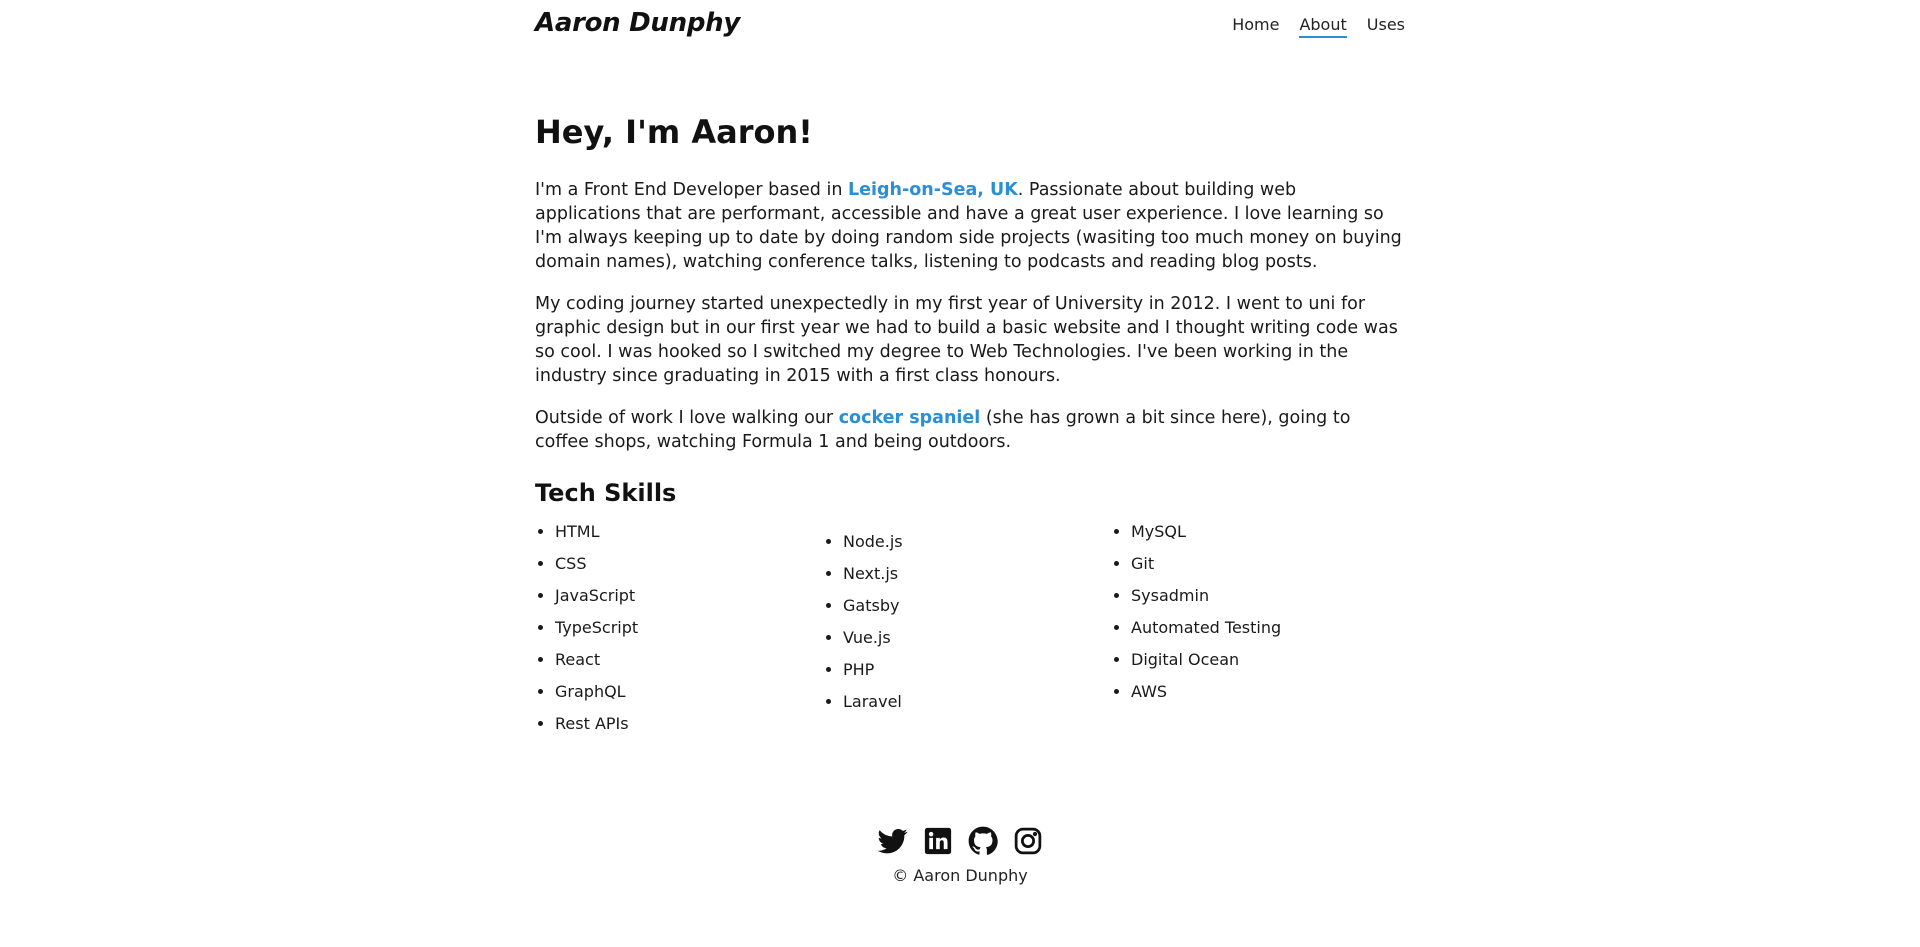  Describe the element at coordinates (606, 493) in the screenshot. I see `tech-skills-heading: Tech Skills` at that location.